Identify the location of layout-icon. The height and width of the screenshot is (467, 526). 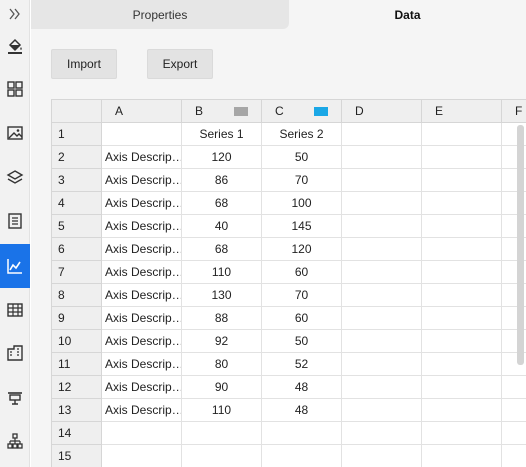
(15, 89).